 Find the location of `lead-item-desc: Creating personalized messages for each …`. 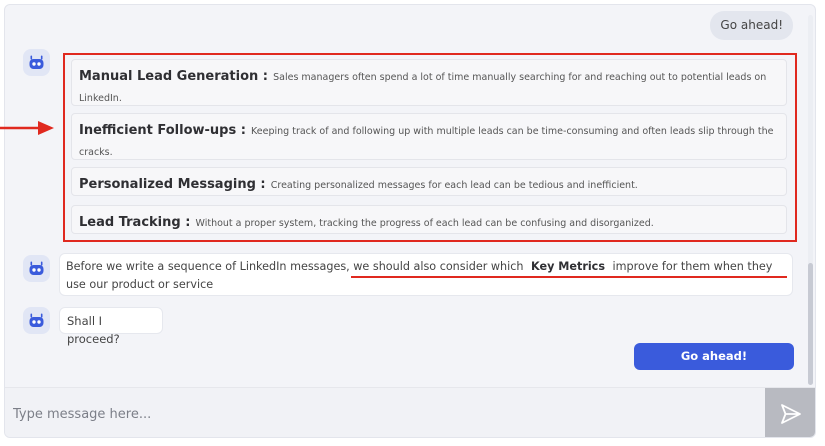

lead-item-desc: Creating personalized messages for each … is located at coordinates (454, 185).